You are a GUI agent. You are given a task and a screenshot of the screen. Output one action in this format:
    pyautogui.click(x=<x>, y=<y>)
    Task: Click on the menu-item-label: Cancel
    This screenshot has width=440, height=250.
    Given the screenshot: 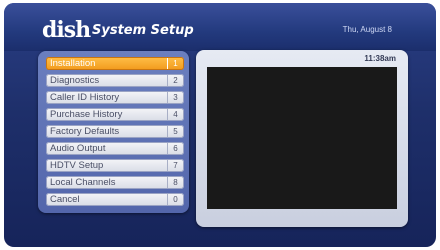 What is the action you would take?
    pyautogui.click(x=65, y=199)
    